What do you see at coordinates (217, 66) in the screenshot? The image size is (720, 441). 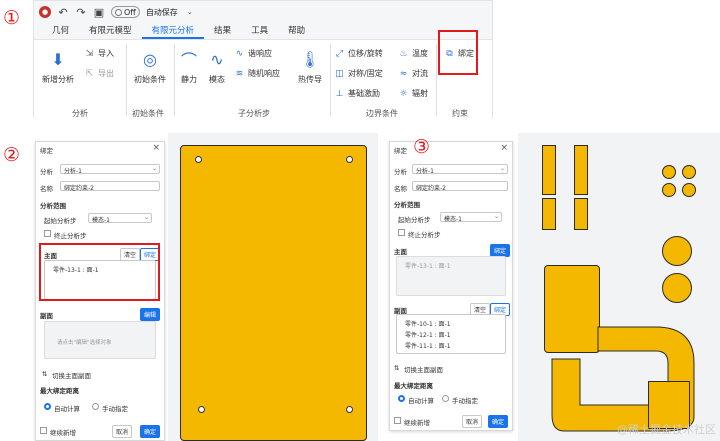 I see `modal-button: ∿ 模态` at bounding box center [217, 66].